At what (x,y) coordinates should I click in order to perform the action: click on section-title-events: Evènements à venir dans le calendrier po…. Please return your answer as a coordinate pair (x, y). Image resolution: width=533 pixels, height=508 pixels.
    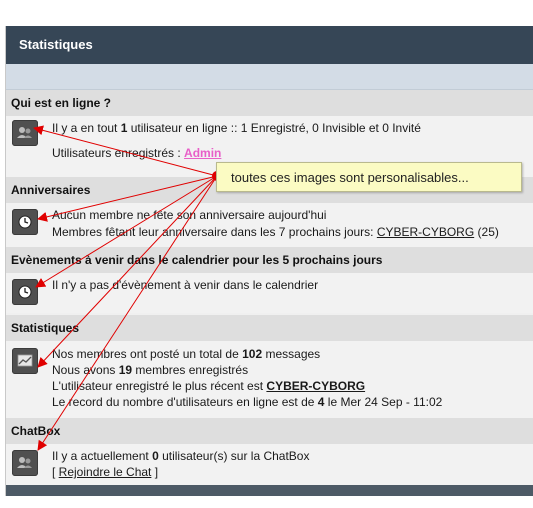
    Looking at the image, I should click on (269, 260).